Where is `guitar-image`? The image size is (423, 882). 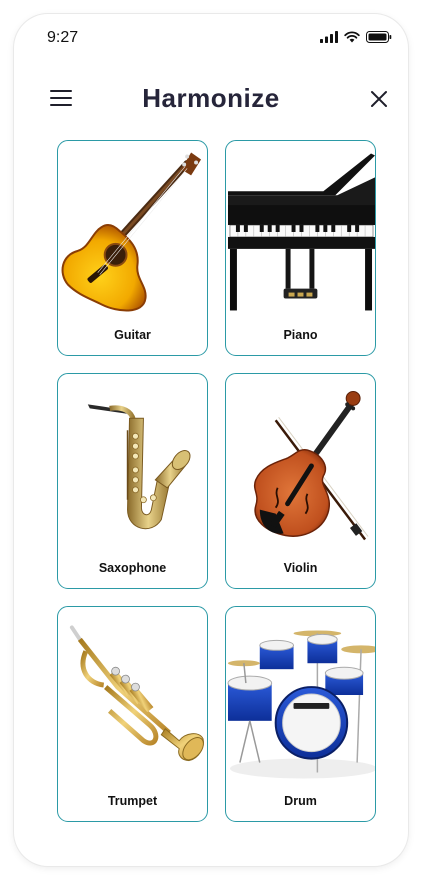 guitar-image is located at coordinates (132, 230).